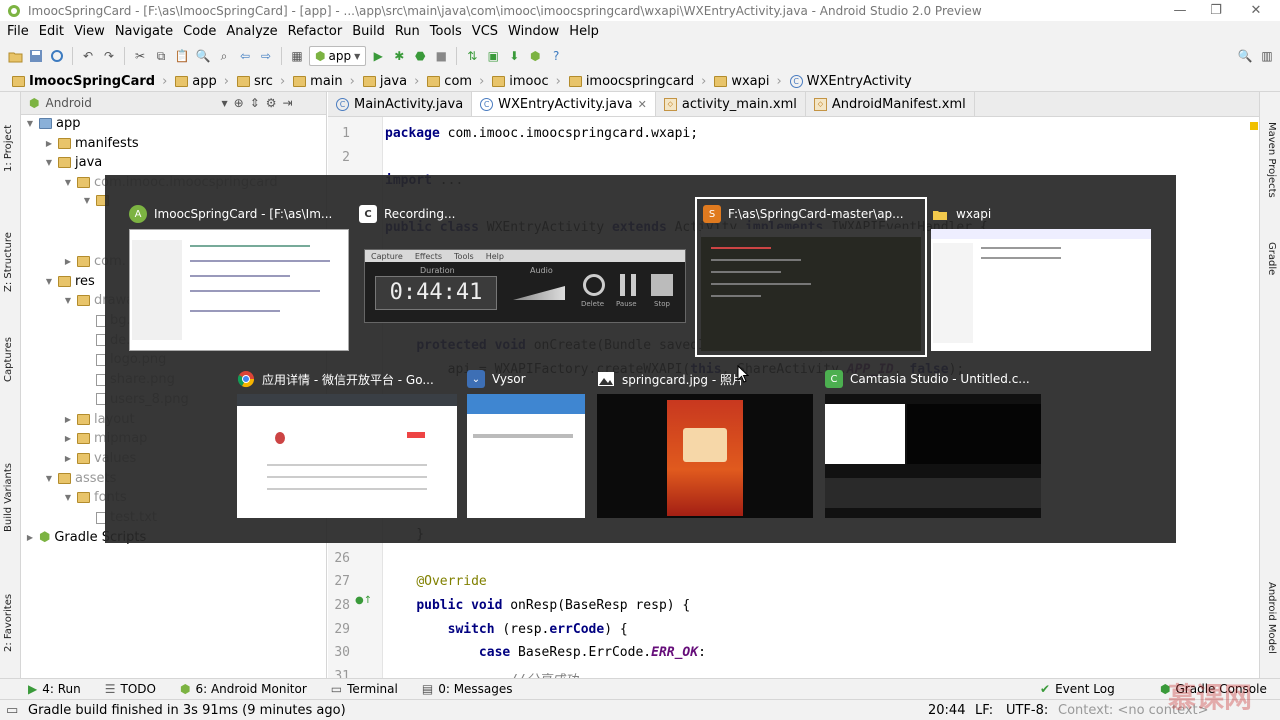 Image resolution: width=1280 pixels, height=720 pixels. What do you see at coordinates (446, 31) in the screenshot?
I see `menu-tools: Tools` at bounding box center [446, 31].